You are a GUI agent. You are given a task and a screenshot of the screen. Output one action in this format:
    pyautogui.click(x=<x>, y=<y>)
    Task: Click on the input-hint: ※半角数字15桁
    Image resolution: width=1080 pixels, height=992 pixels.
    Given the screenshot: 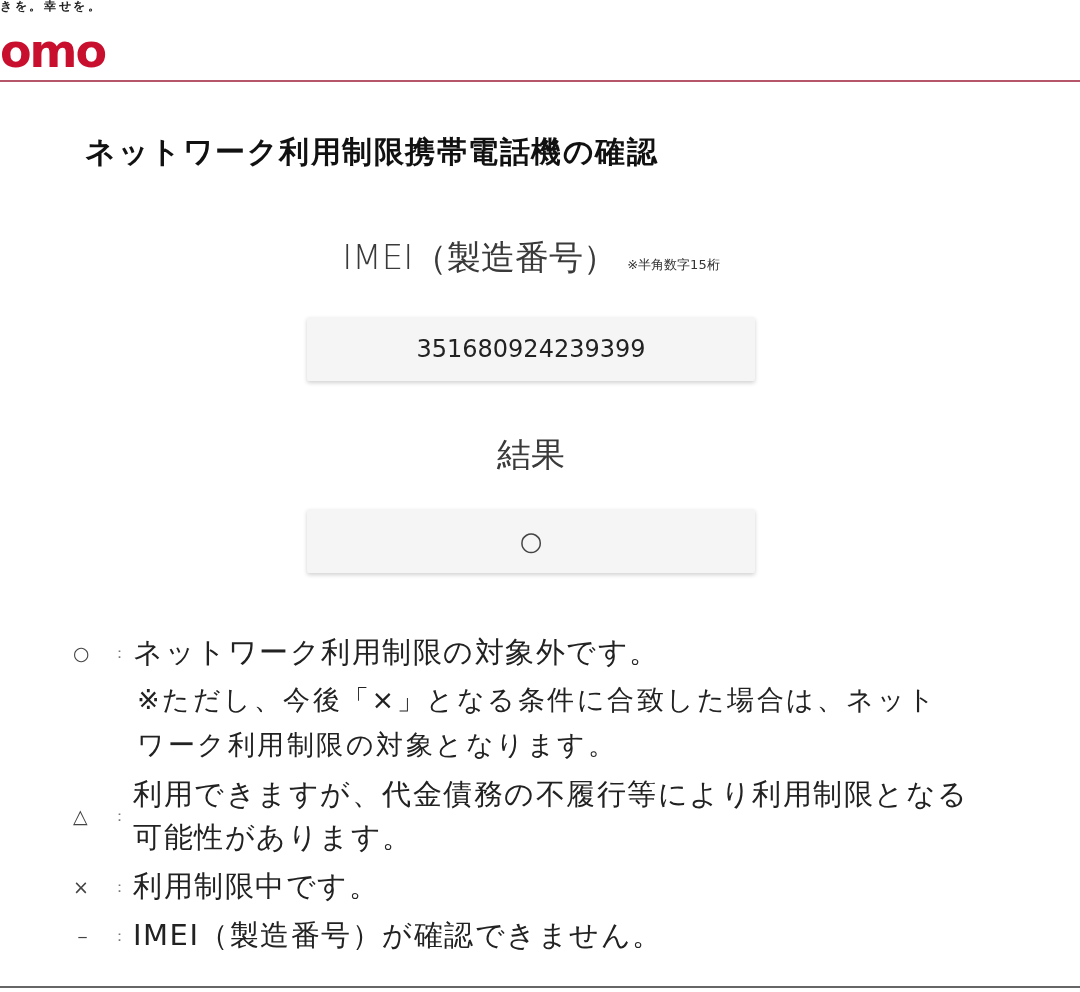 What is the action you would take?
    pyautogui.click(x=673, y=265)
    